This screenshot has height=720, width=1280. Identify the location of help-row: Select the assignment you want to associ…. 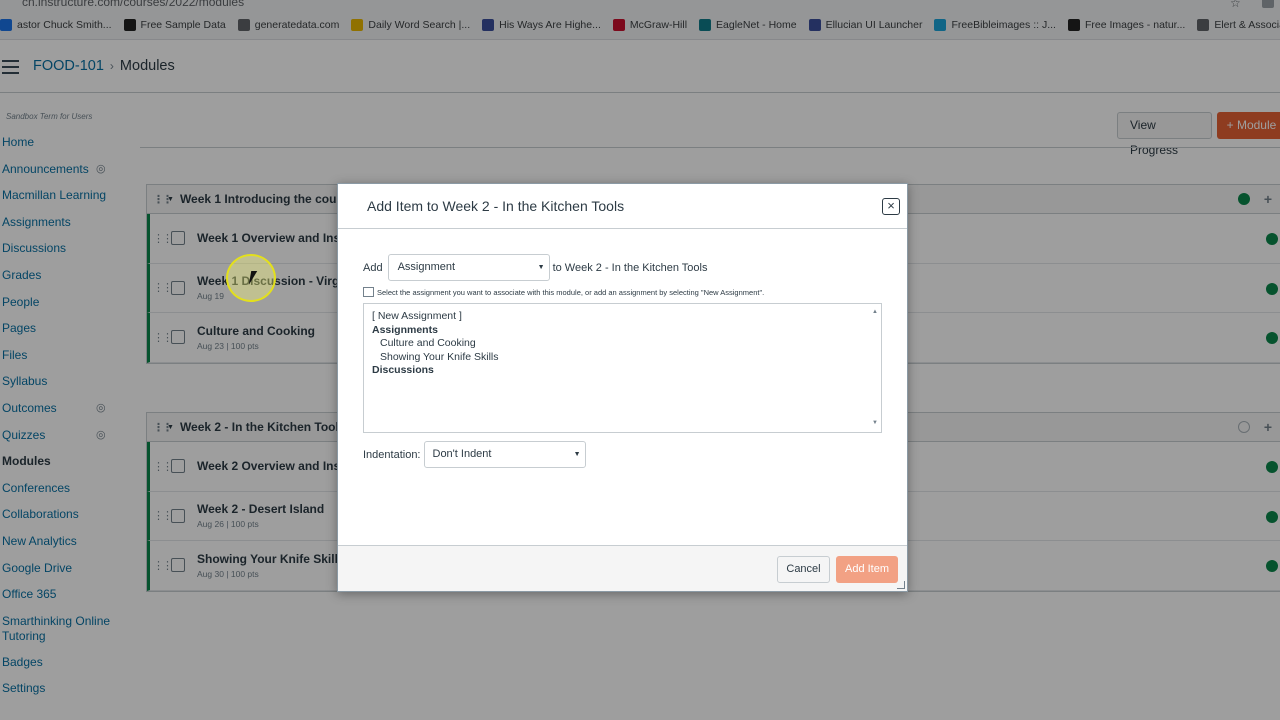
(563, 292).